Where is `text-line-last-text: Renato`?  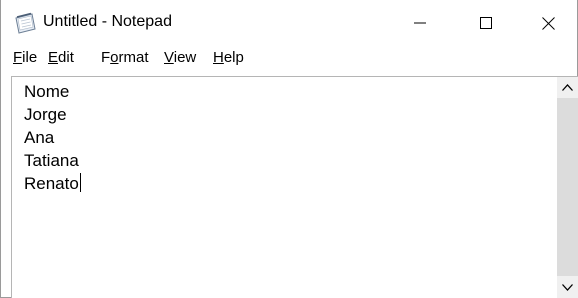 text-line-last-text: Renato is located at coordinates (51, 183).